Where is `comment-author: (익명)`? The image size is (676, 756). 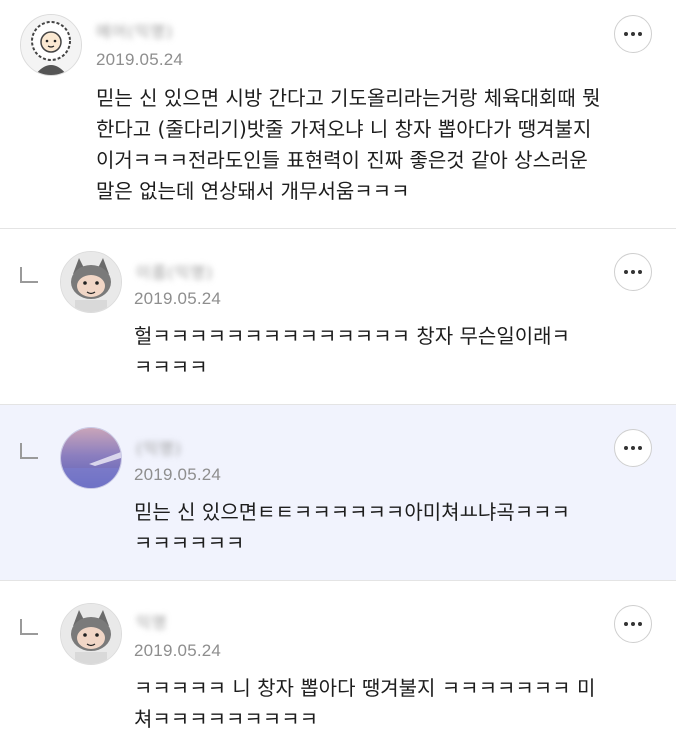
comment-author: (익명) is located at coordinates (159, 448).